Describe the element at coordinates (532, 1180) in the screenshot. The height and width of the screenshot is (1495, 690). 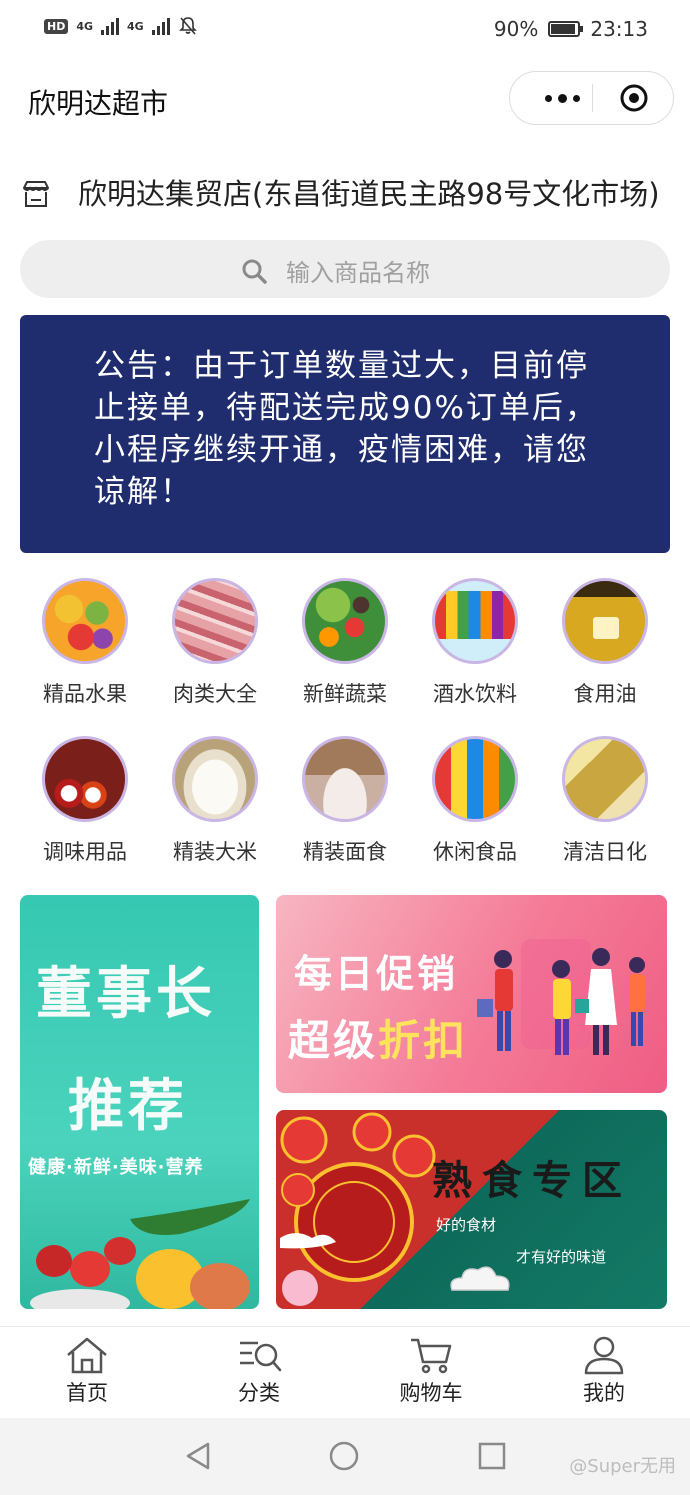
I see `deli-title: 熟食专区` at that location.